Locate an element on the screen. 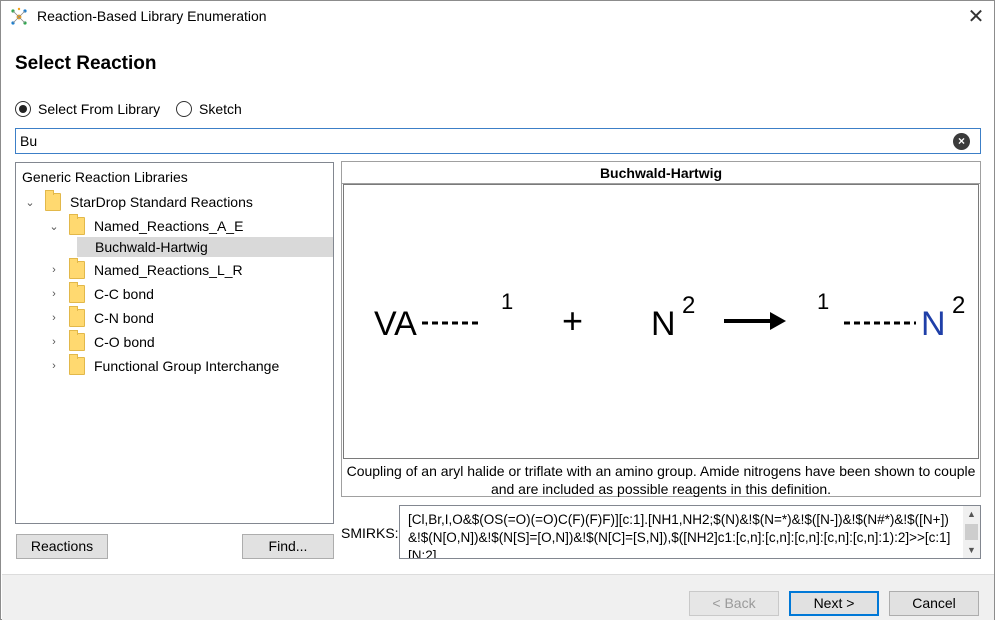 The image size is (995, 620). scroll-down-icon: ▼ is located at coordinates (971, 550).